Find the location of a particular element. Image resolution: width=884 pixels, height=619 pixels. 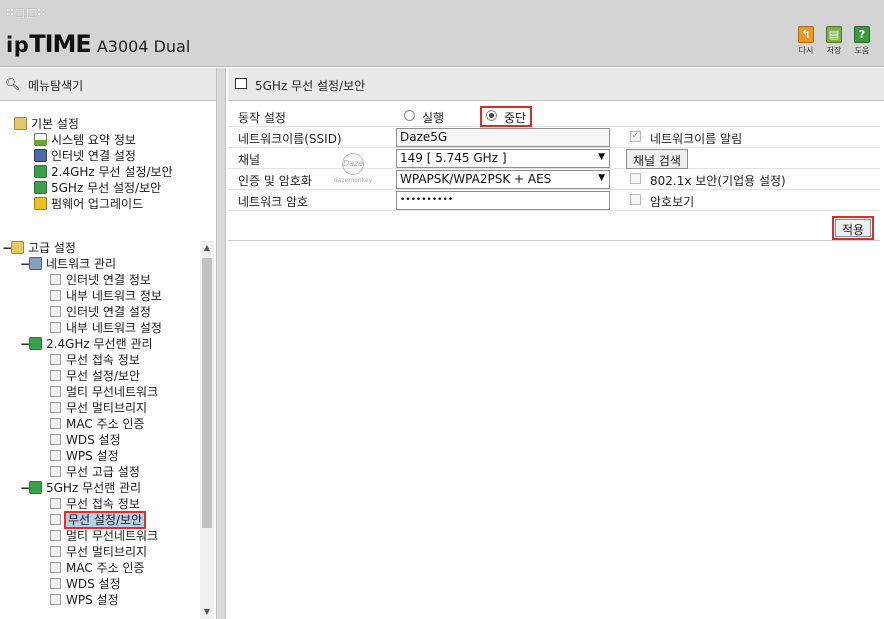

tree-item-internet-info: 인터넷 연결 정보 is located at coordinates (100, 280).